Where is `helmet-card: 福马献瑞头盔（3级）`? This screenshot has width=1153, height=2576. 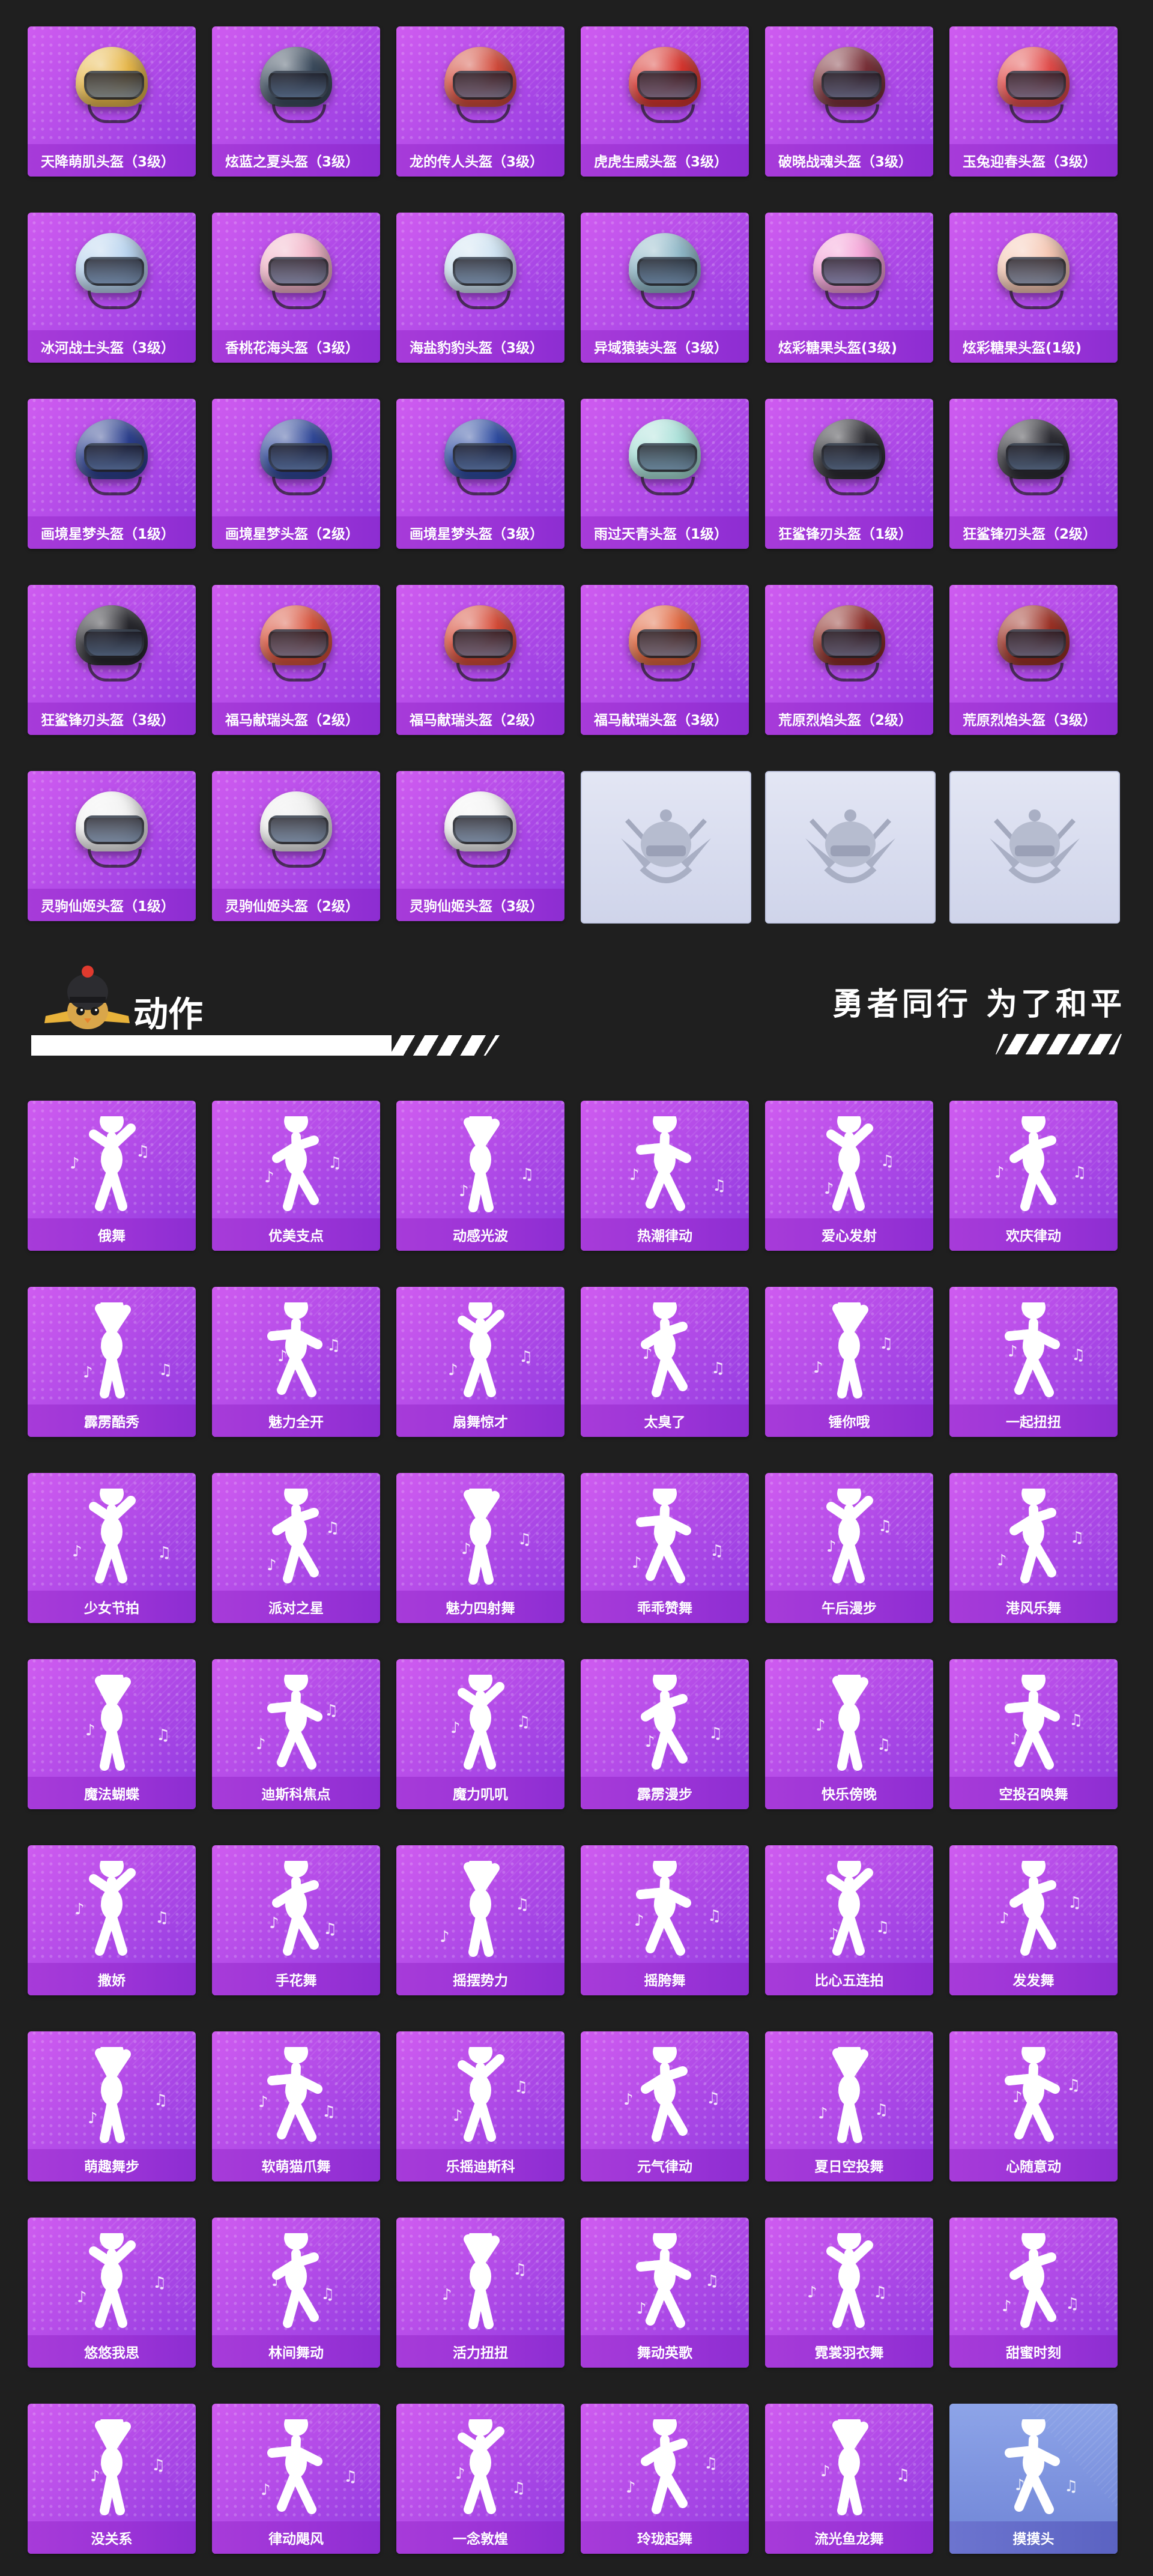 helmet-card: 福马献瑞头盔（3级） is located at coordinates (665, 660).